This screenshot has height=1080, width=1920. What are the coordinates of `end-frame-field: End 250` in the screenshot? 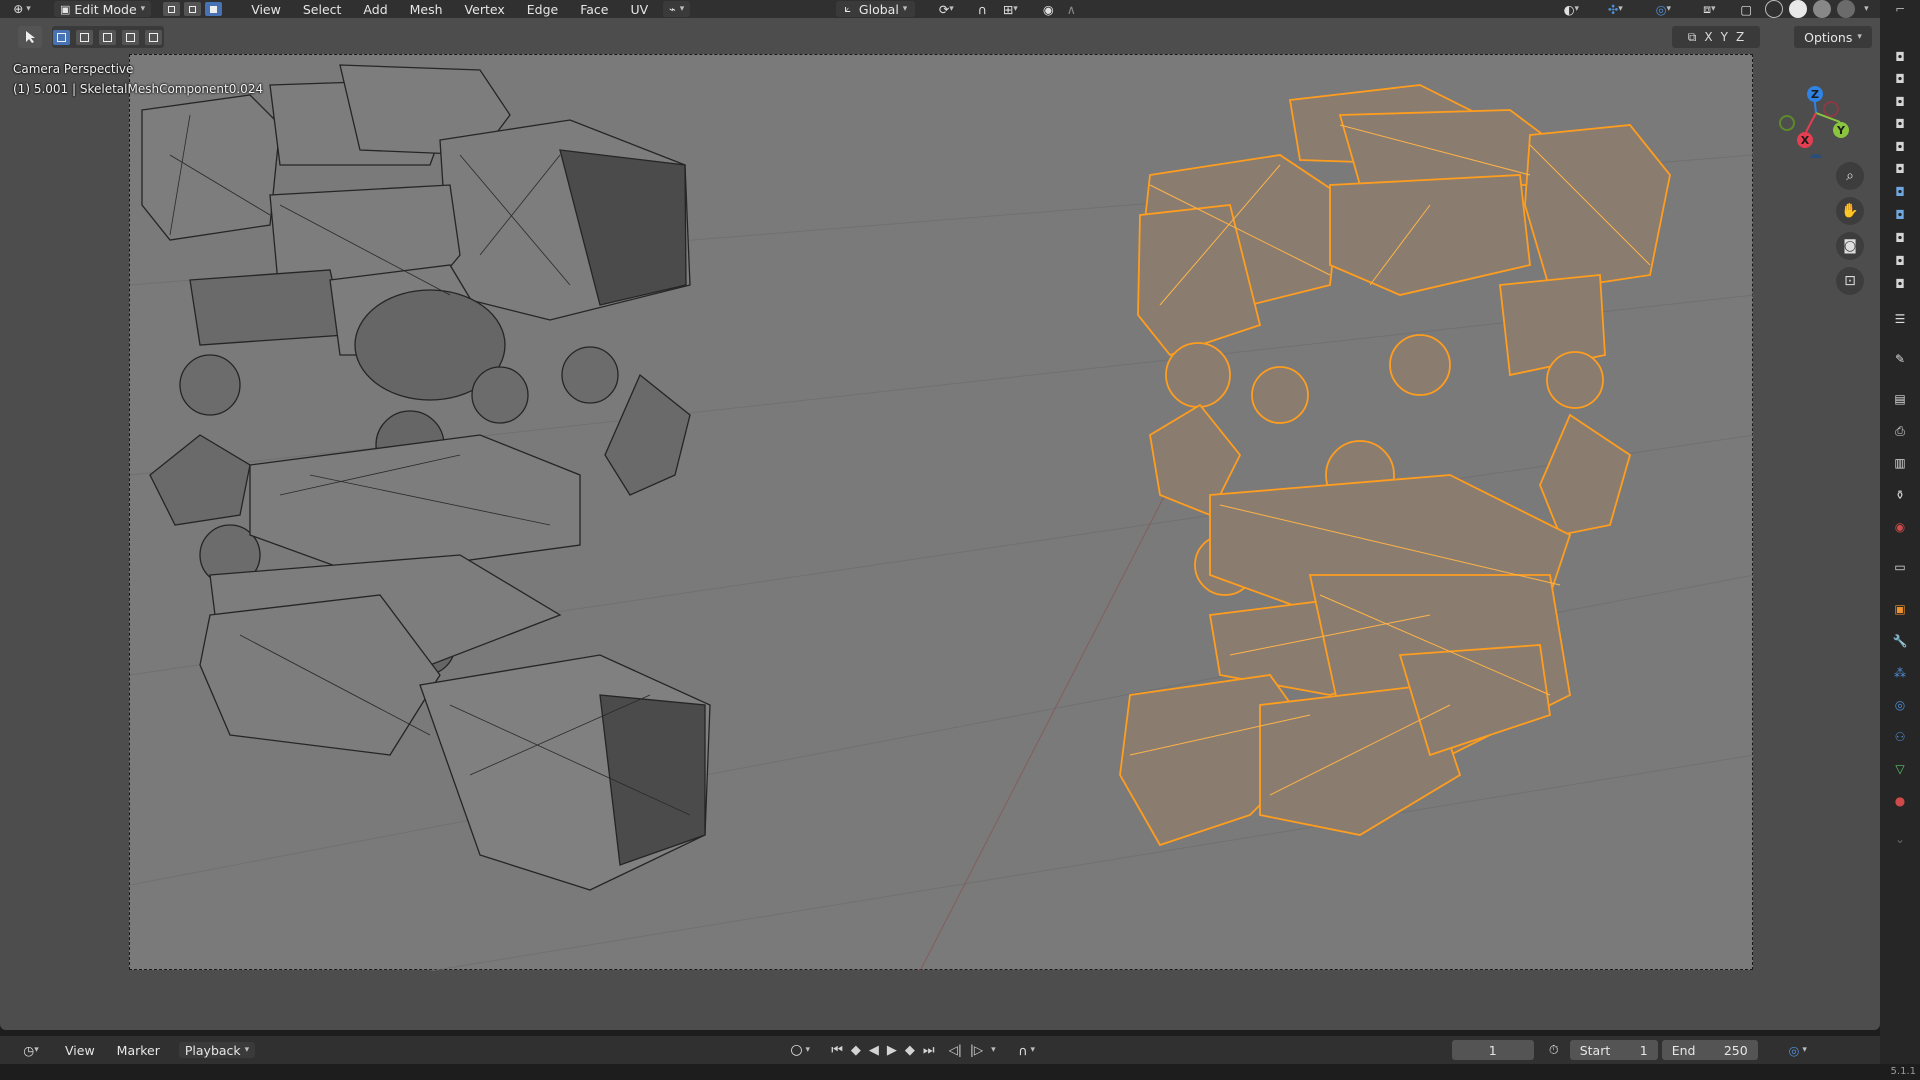 It's located at (1709, 1050).